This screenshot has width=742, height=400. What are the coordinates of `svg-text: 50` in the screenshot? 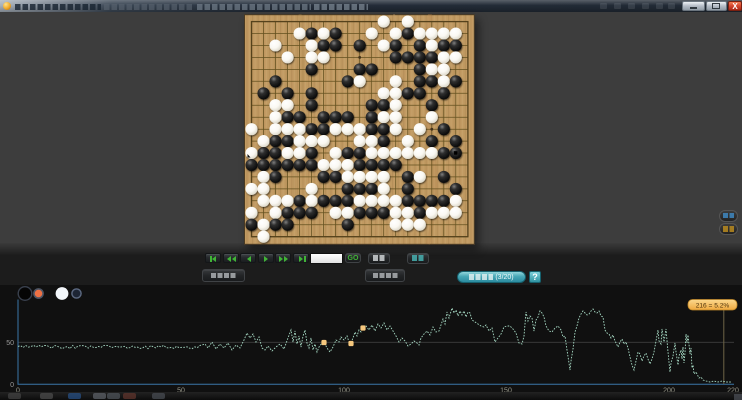 It's located at (10, 343).